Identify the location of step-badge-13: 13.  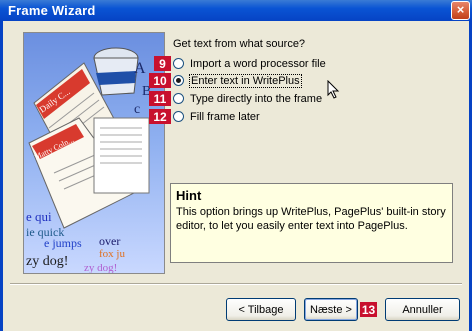
(368, 309).